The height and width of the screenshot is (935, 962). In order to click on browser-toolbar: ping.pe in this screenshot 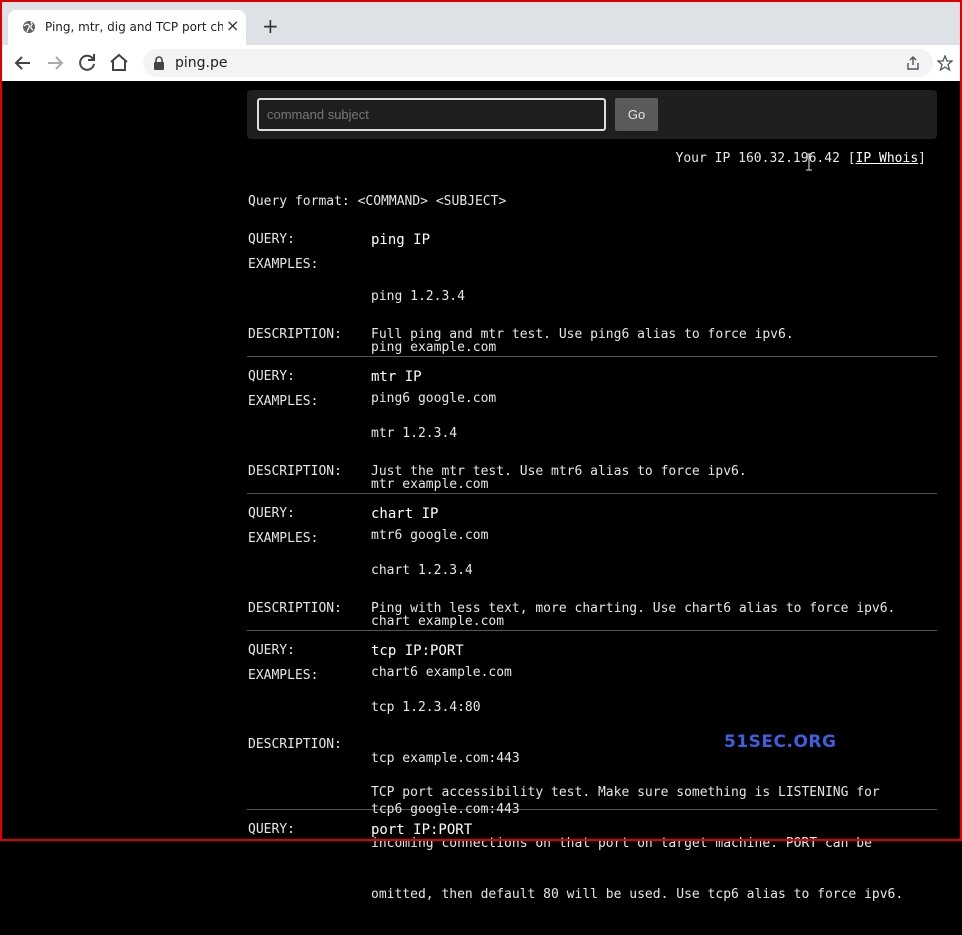, I will do `click(481, 63)`.